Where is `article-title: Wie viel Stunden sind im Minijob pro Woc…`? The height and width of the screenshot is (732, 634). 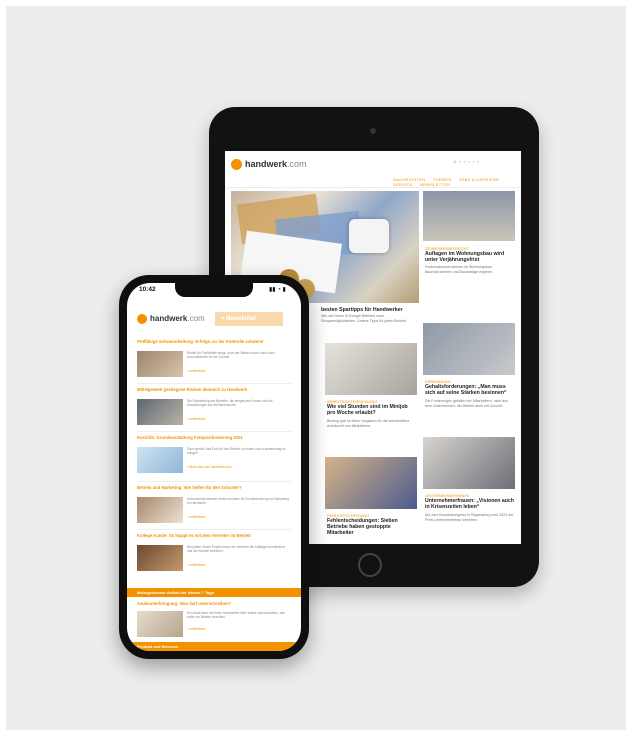 article-title: Wie viel Stunden sind im Minijob pro Woc… is located at coordinates (372, 410).